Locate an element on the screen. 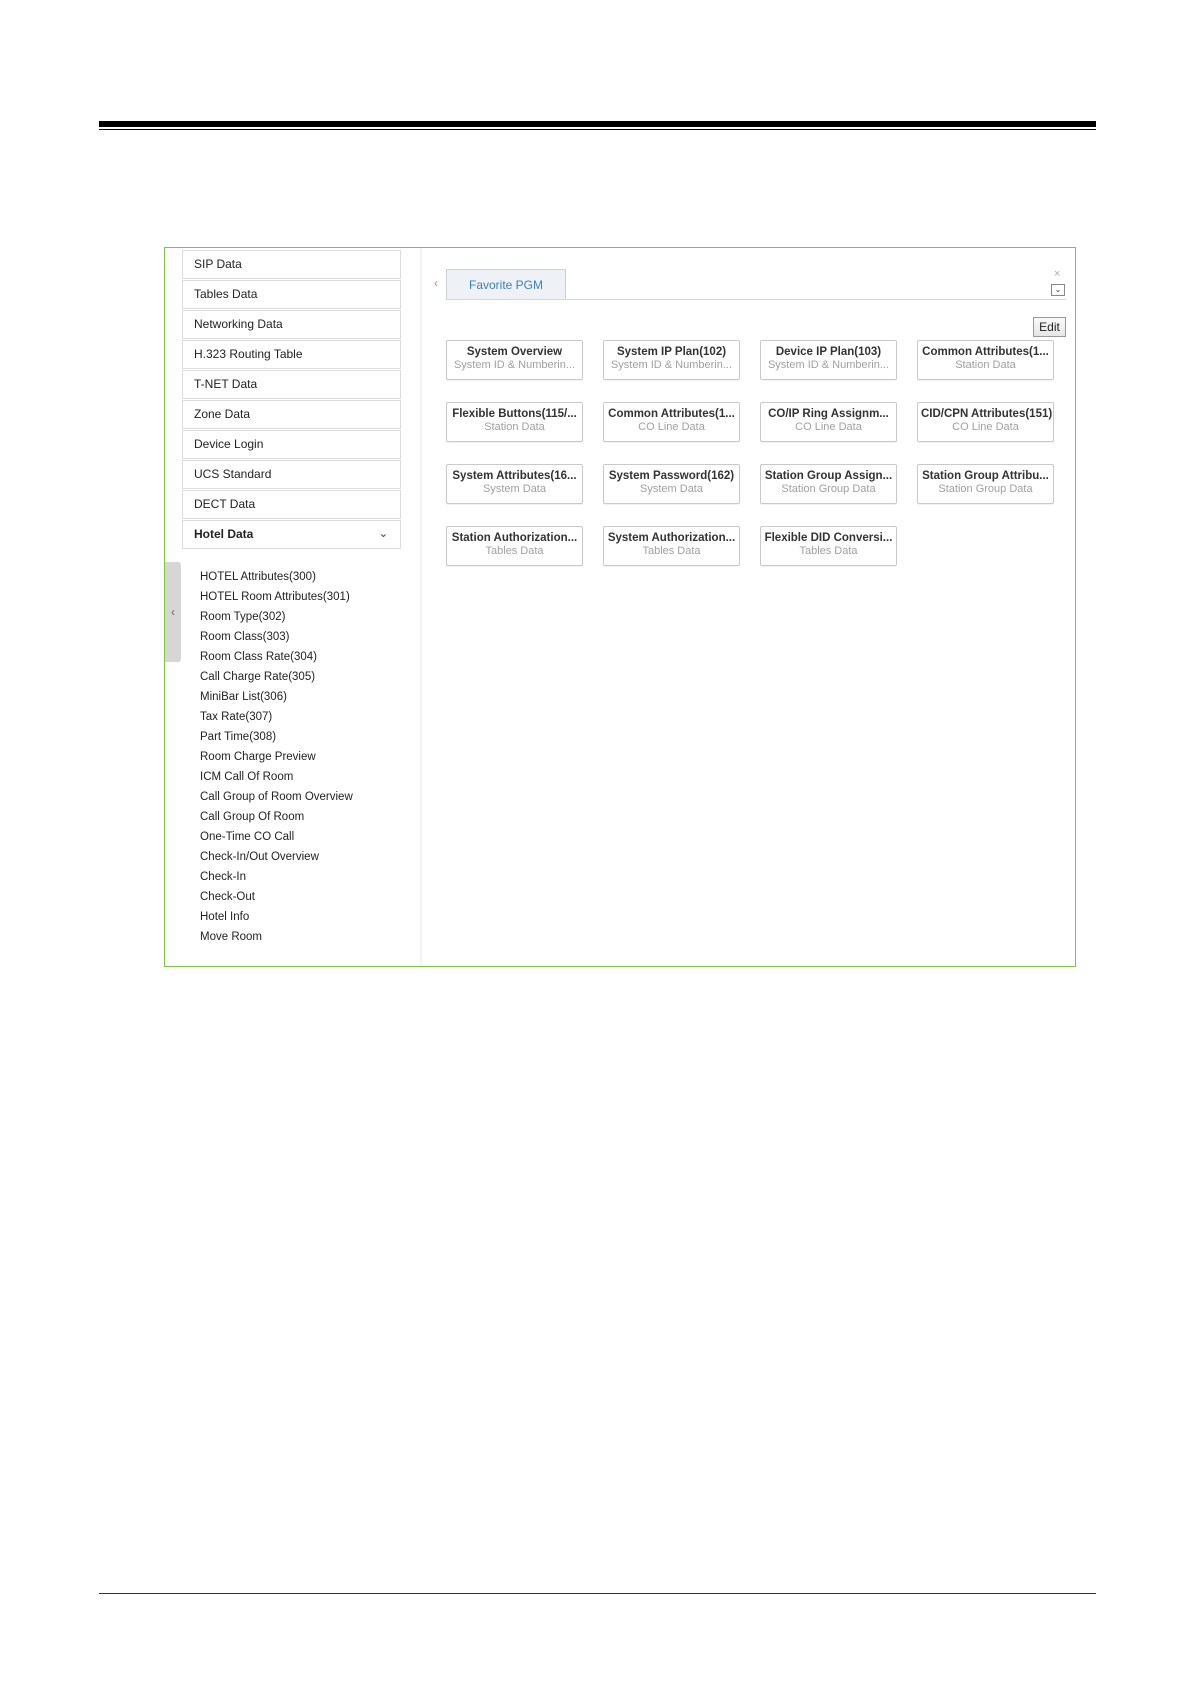  tab-divider is located at coordinates (756, 299).